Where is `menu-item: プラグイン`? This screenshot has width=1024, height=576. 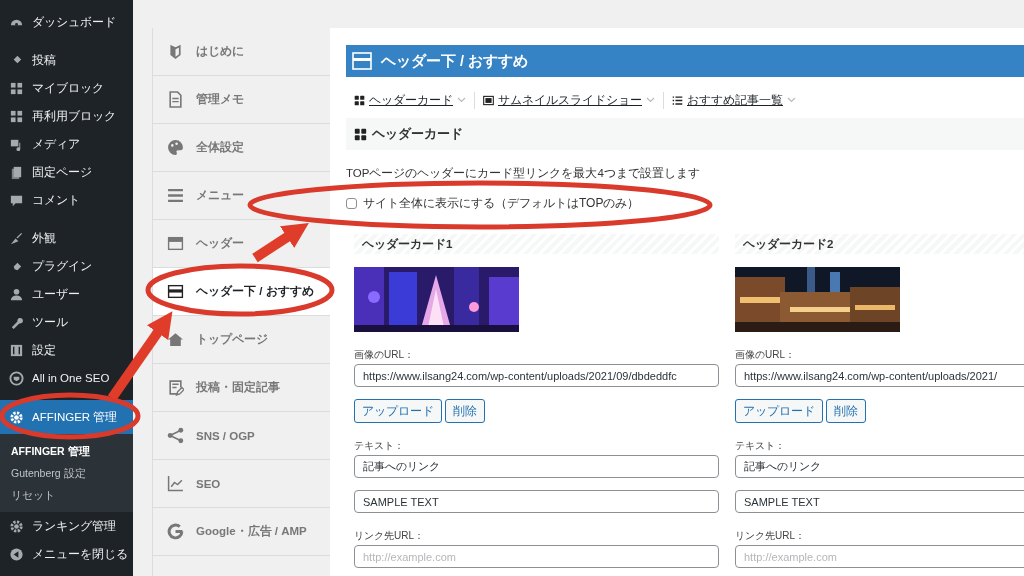
menu-item: プラグイン is located at coordinates (66, 266).